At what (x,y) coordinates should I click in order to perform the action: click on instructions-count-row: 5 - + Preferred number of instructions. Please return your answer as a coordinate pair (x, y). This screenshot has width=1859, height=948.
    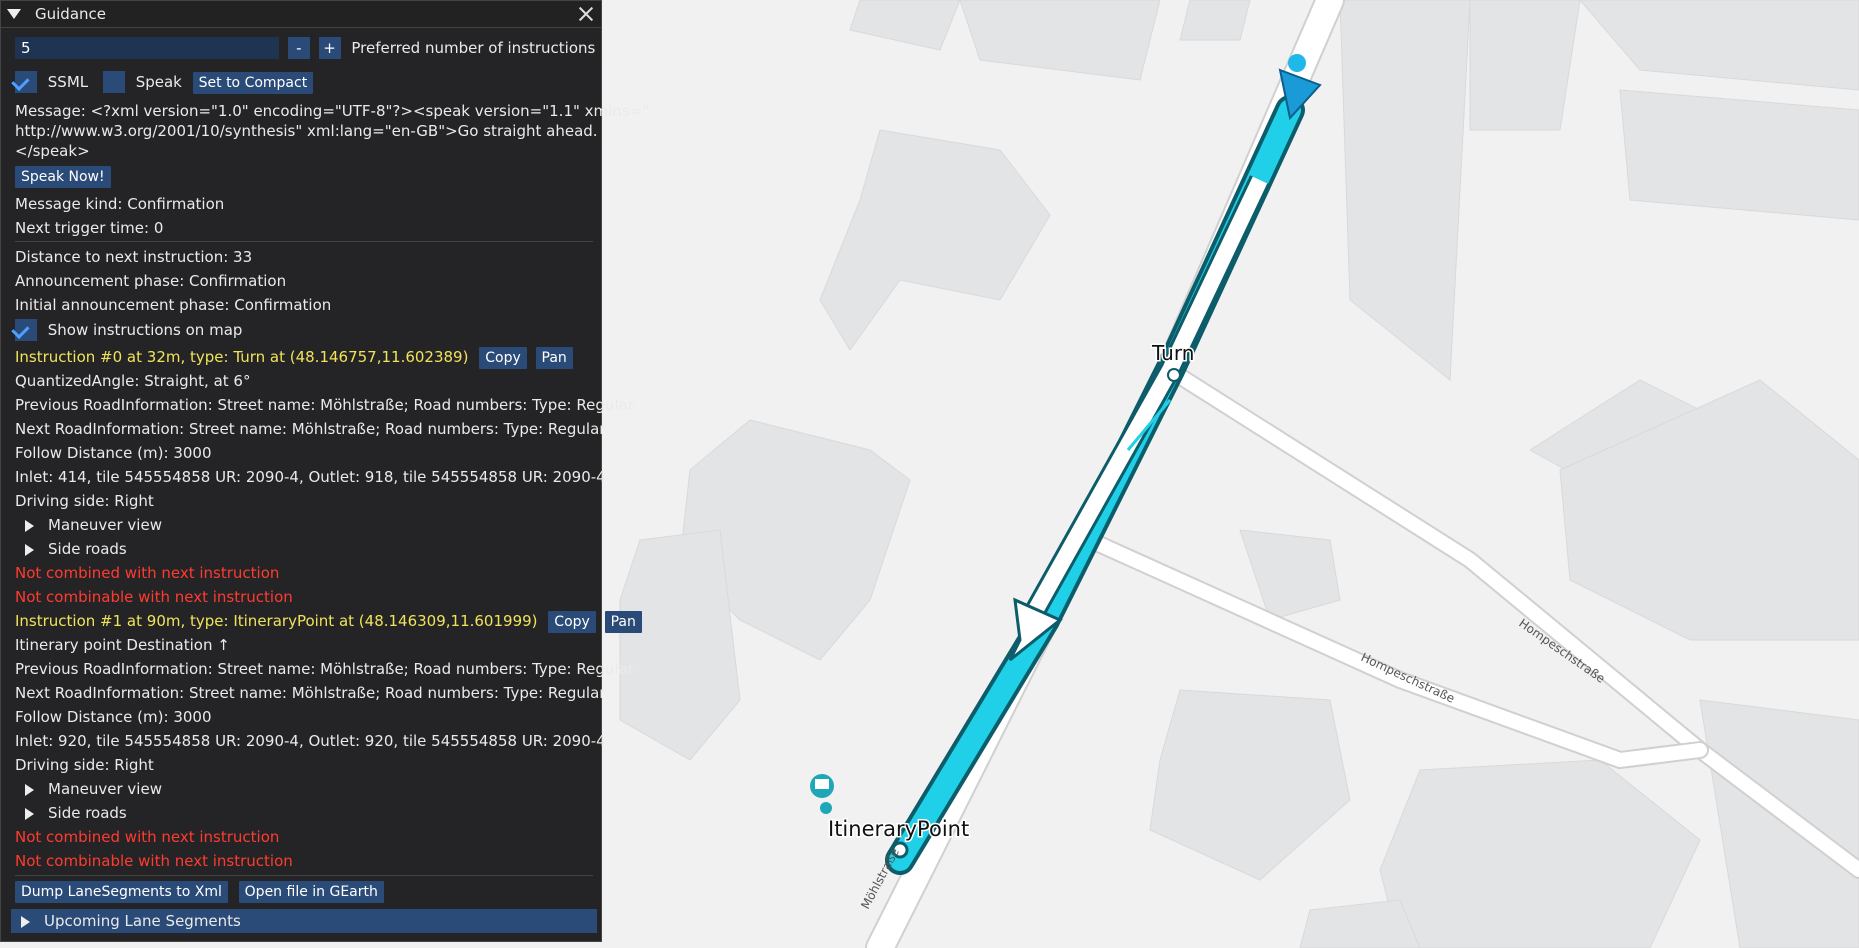
    Looking at the image, I should click on (305, 48).